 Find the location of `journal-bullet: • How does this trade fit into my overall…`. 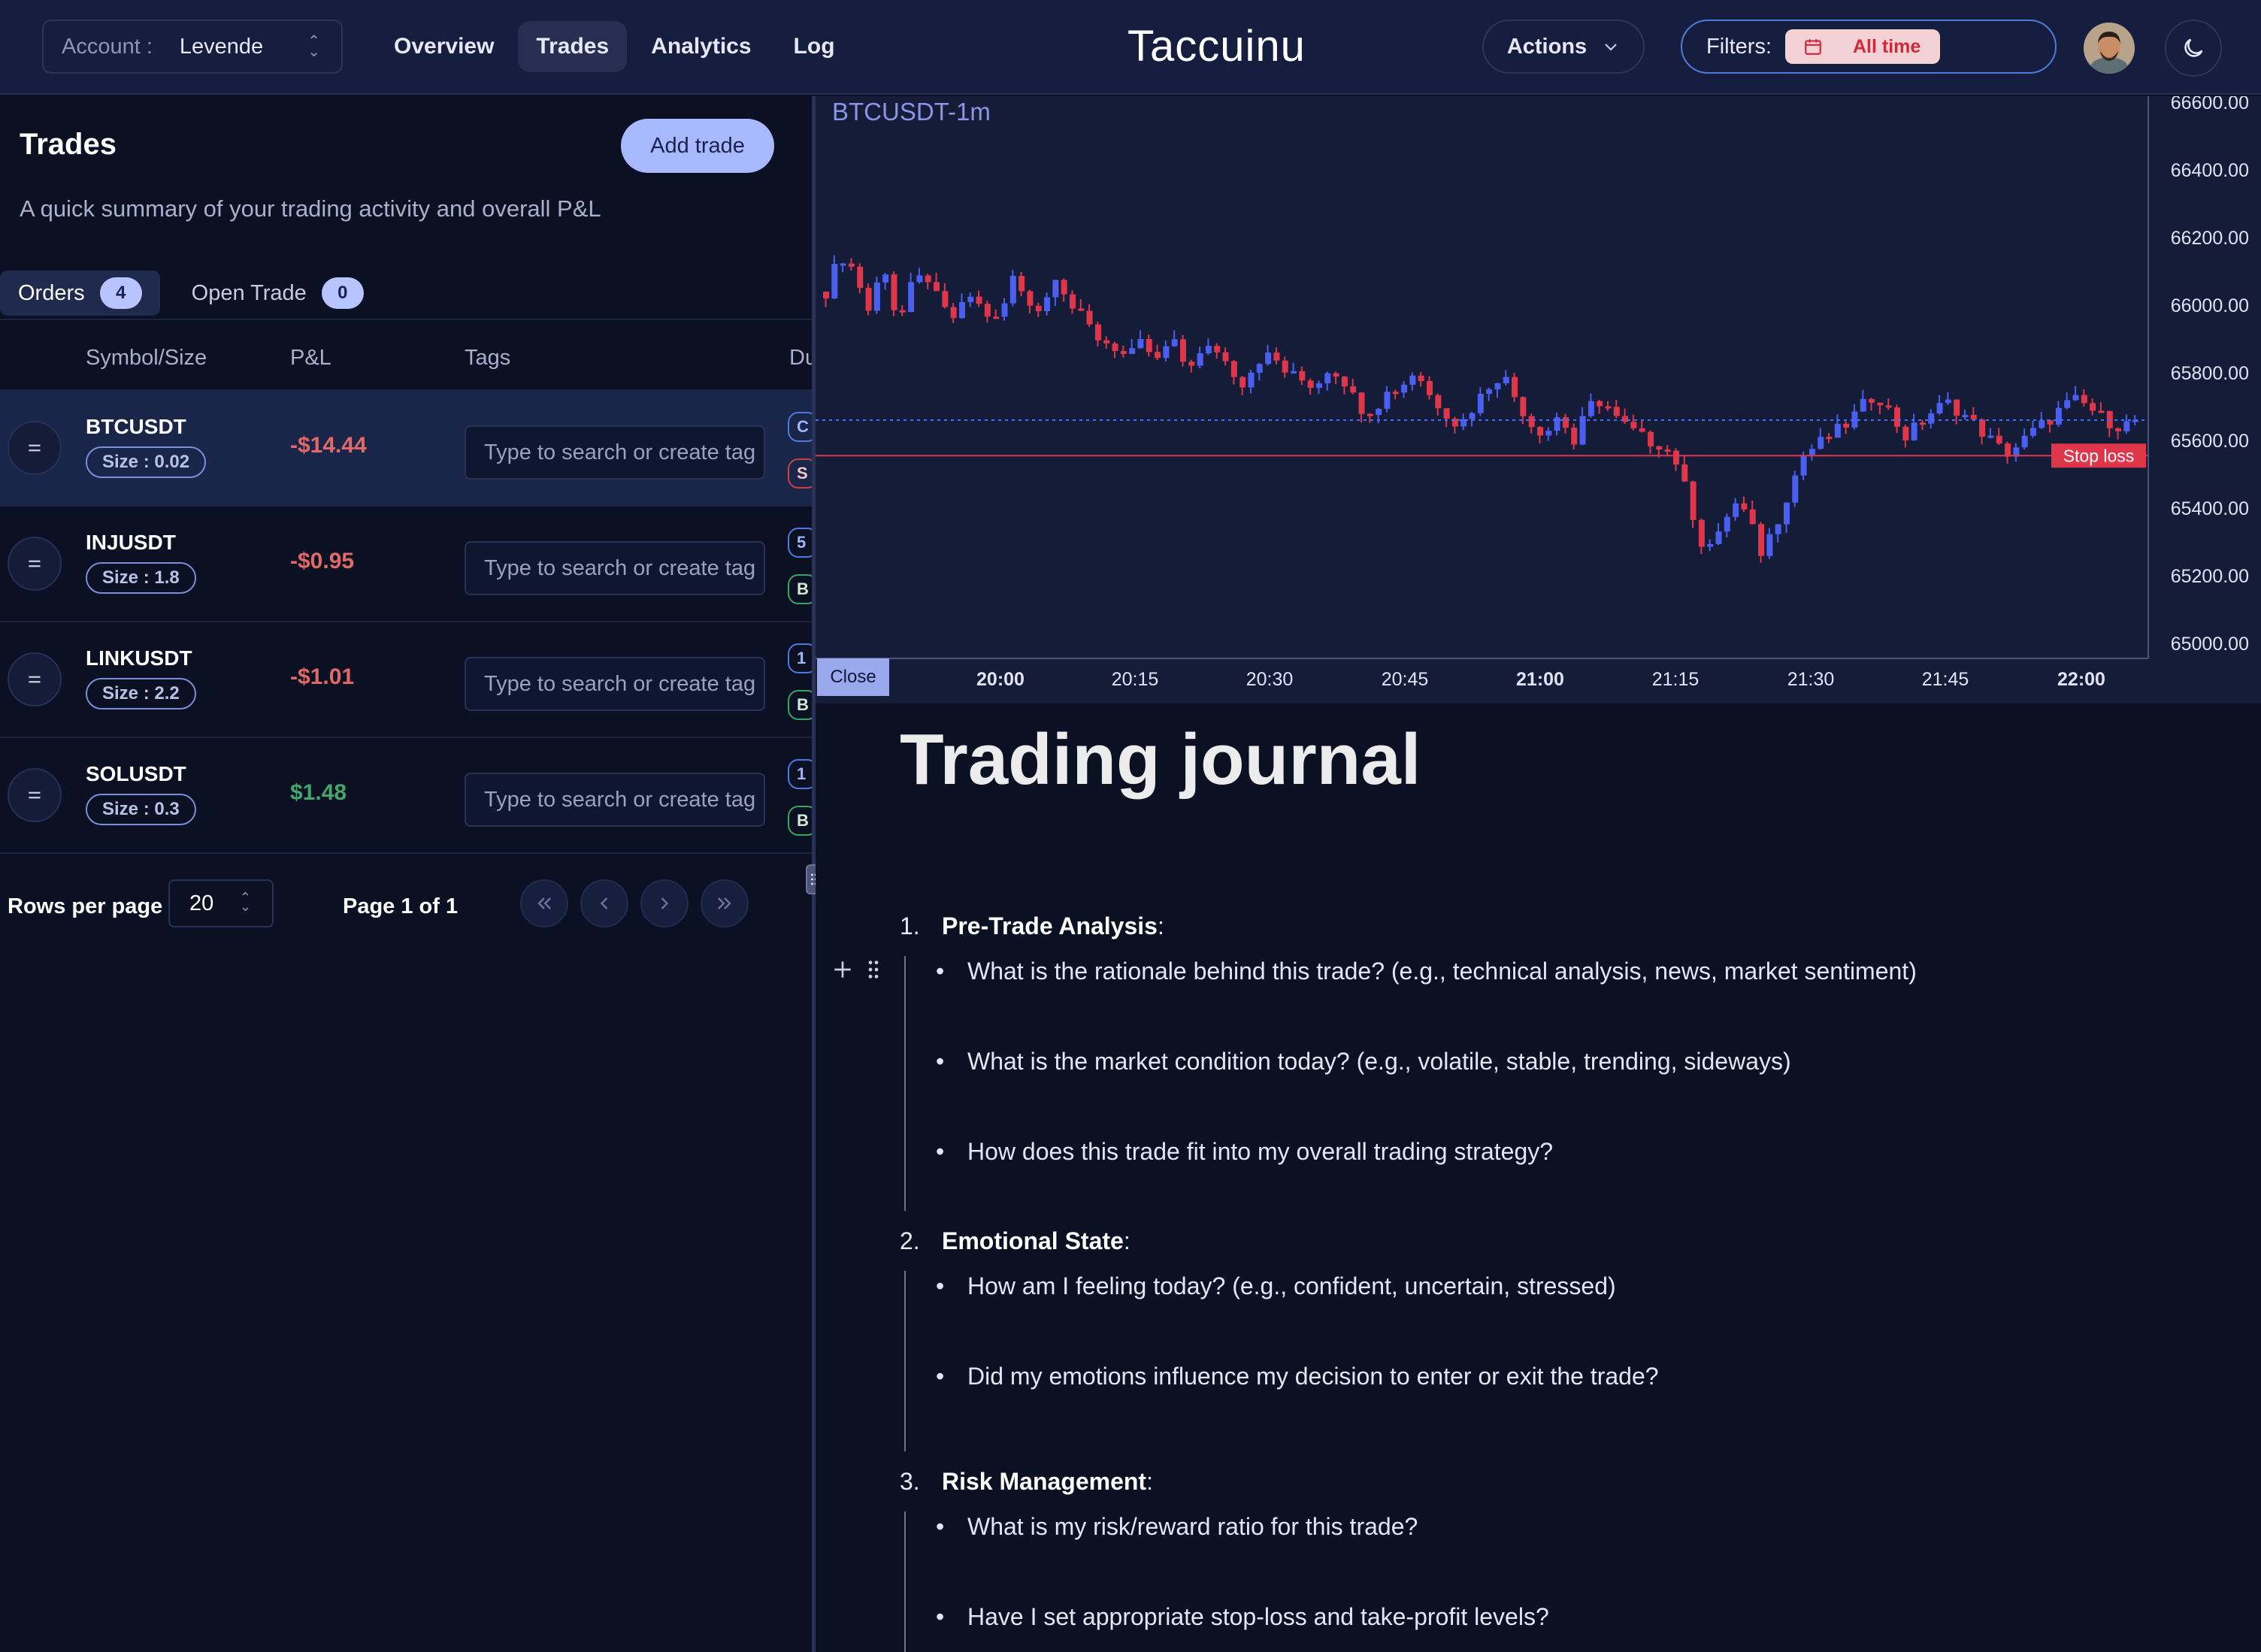

journal-bullet: • How does this trade fit into my overall… is located at coordinates (1244, 1152).